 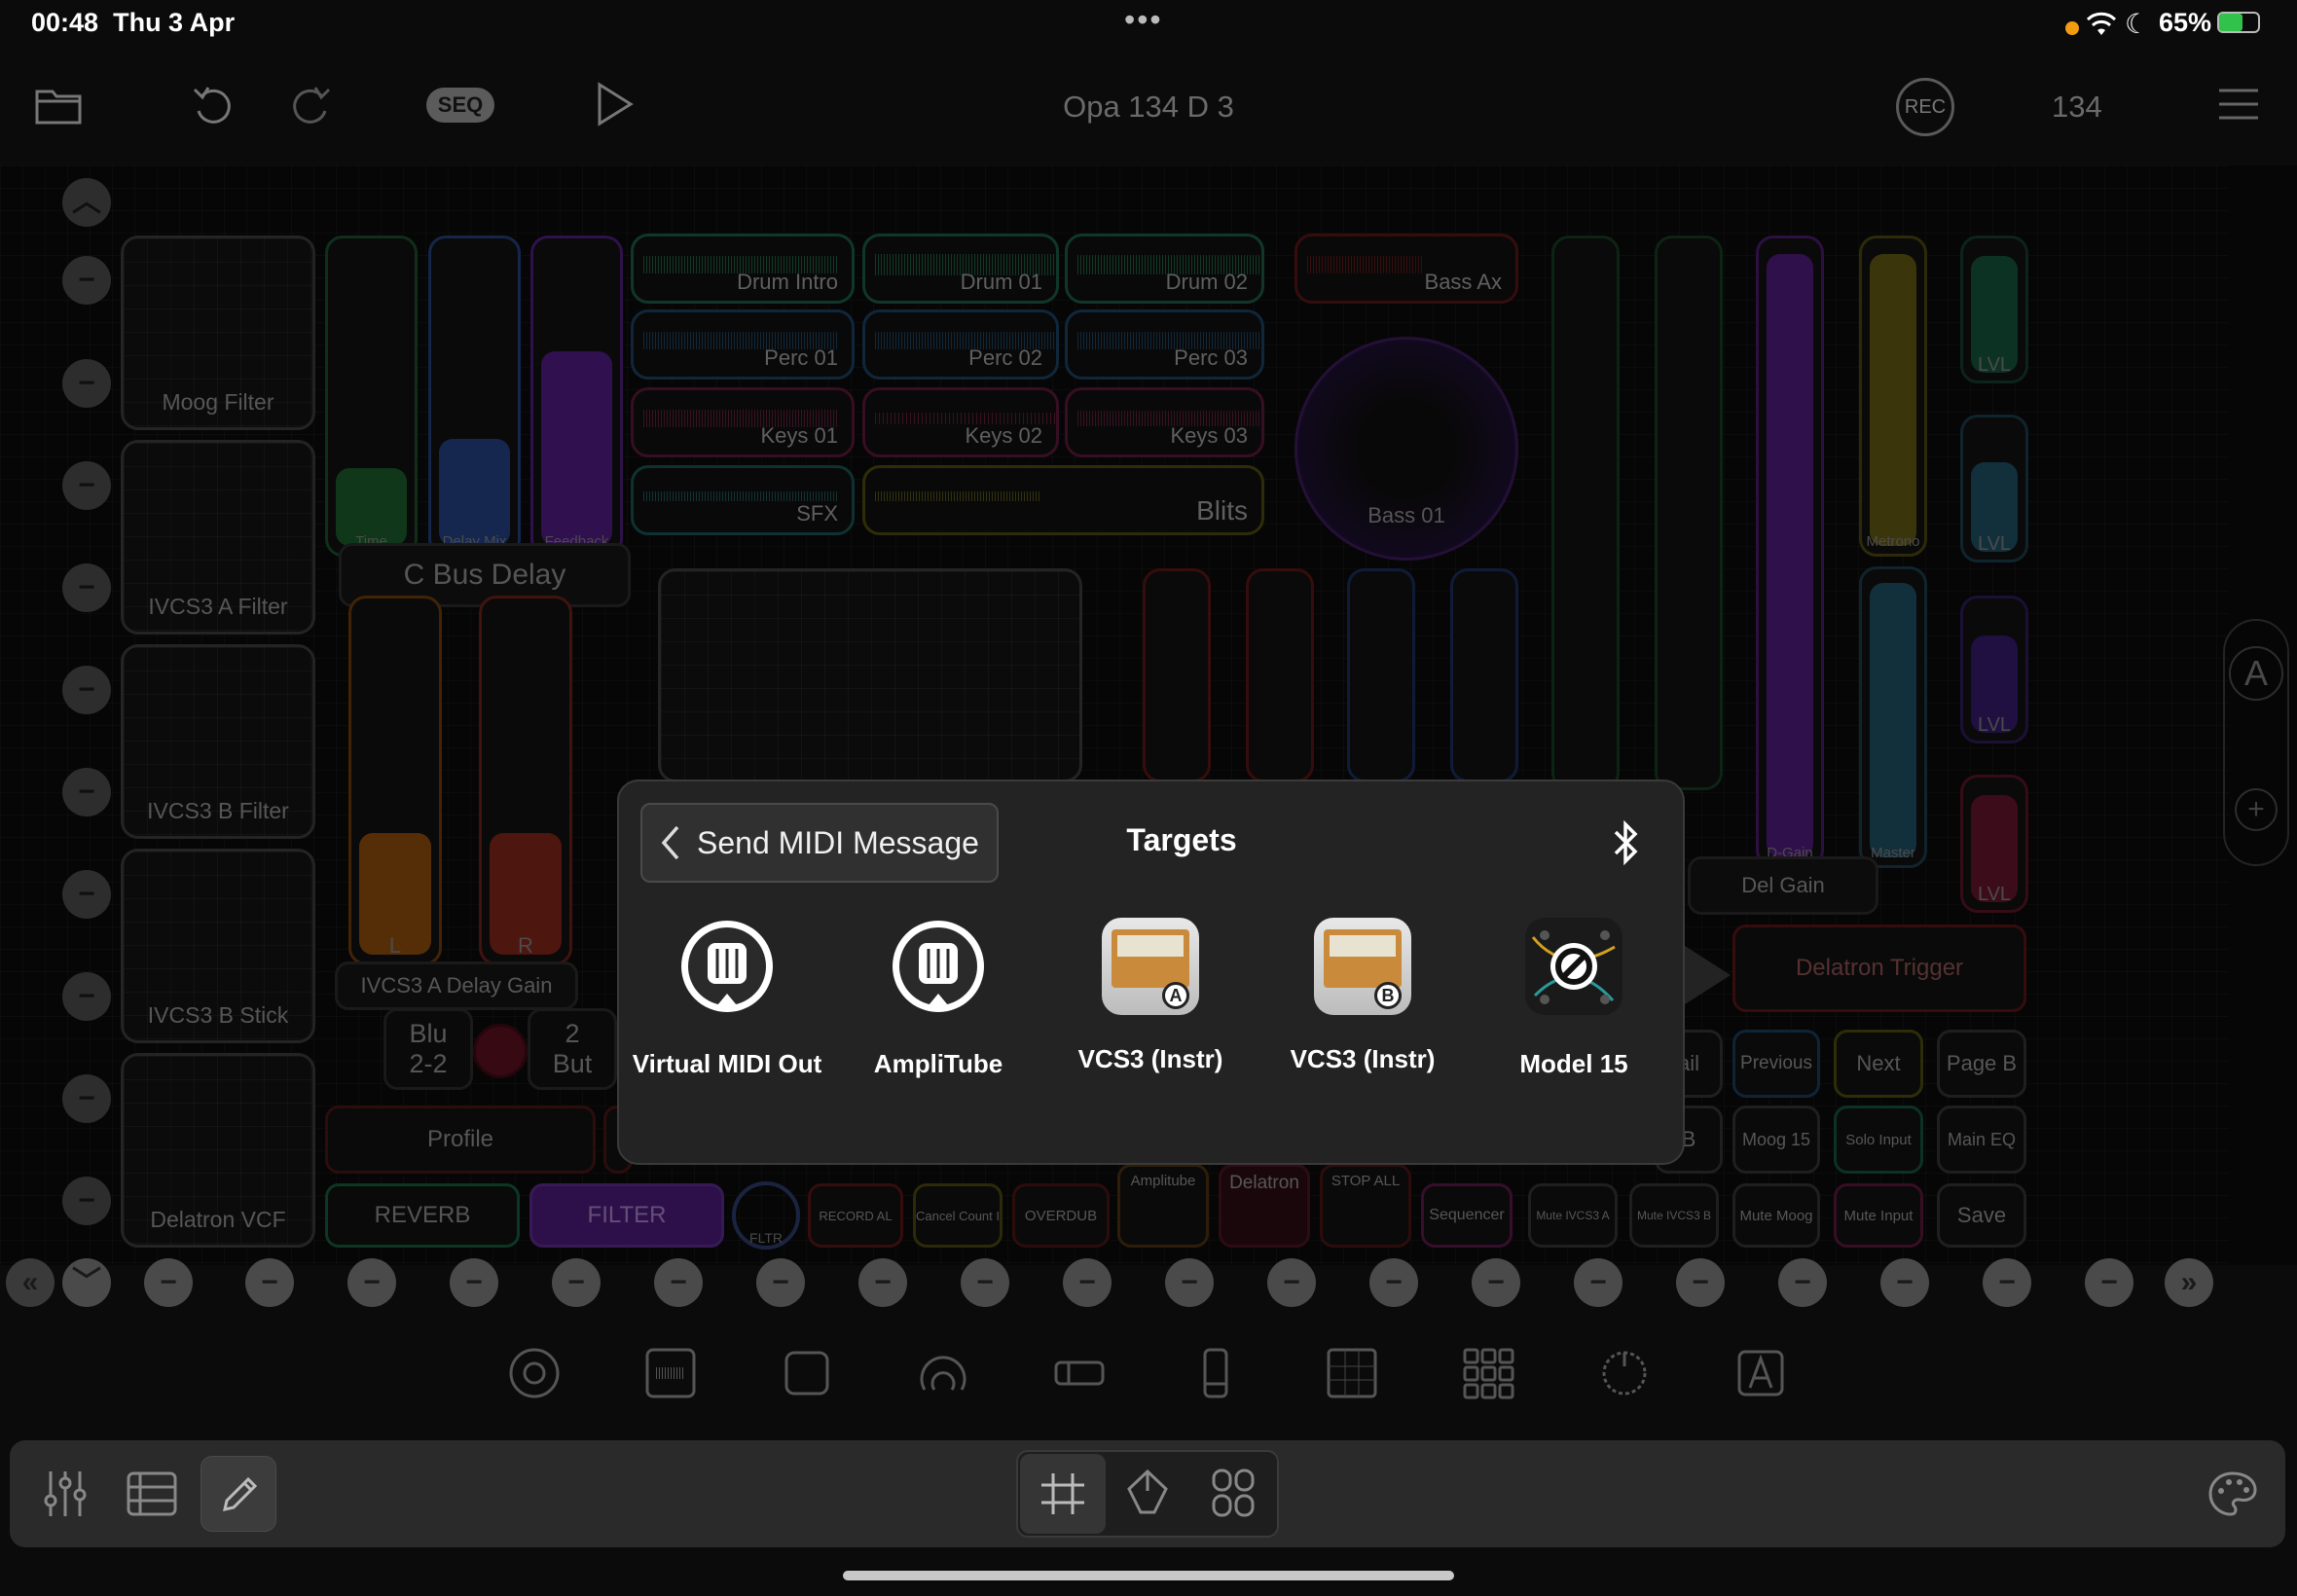 What do you see at coordinates (1215, 1373) in the screenshot?
I see `vslider-widget-icon` at bounding box center [1215, 1373].